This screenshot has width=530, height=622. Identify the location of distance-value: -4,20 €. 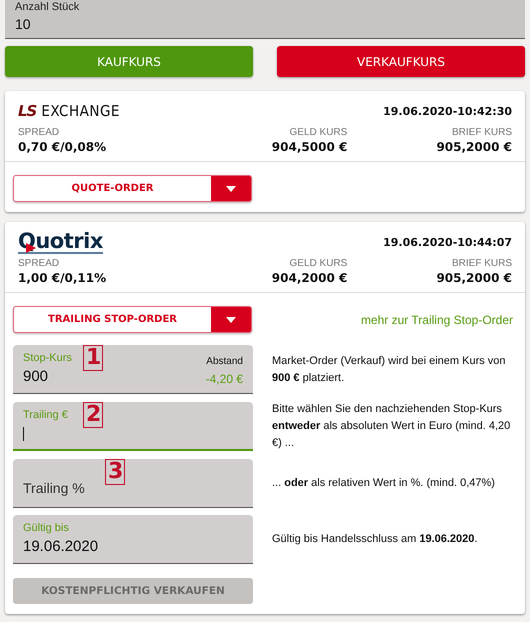
(224, 379).